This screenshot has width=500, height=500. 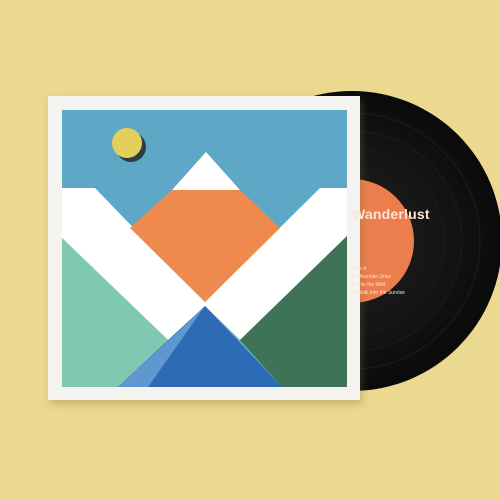 I want to click on sun, so click(x=127, y=143).